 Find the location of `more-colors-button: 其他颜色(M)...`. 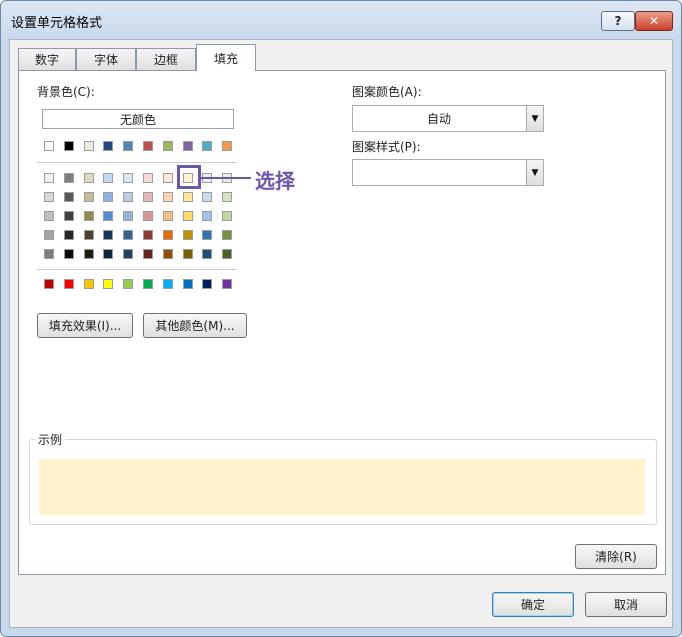

more-colors-button: 其他颜色(M)... is located at coordinates (195, 325).